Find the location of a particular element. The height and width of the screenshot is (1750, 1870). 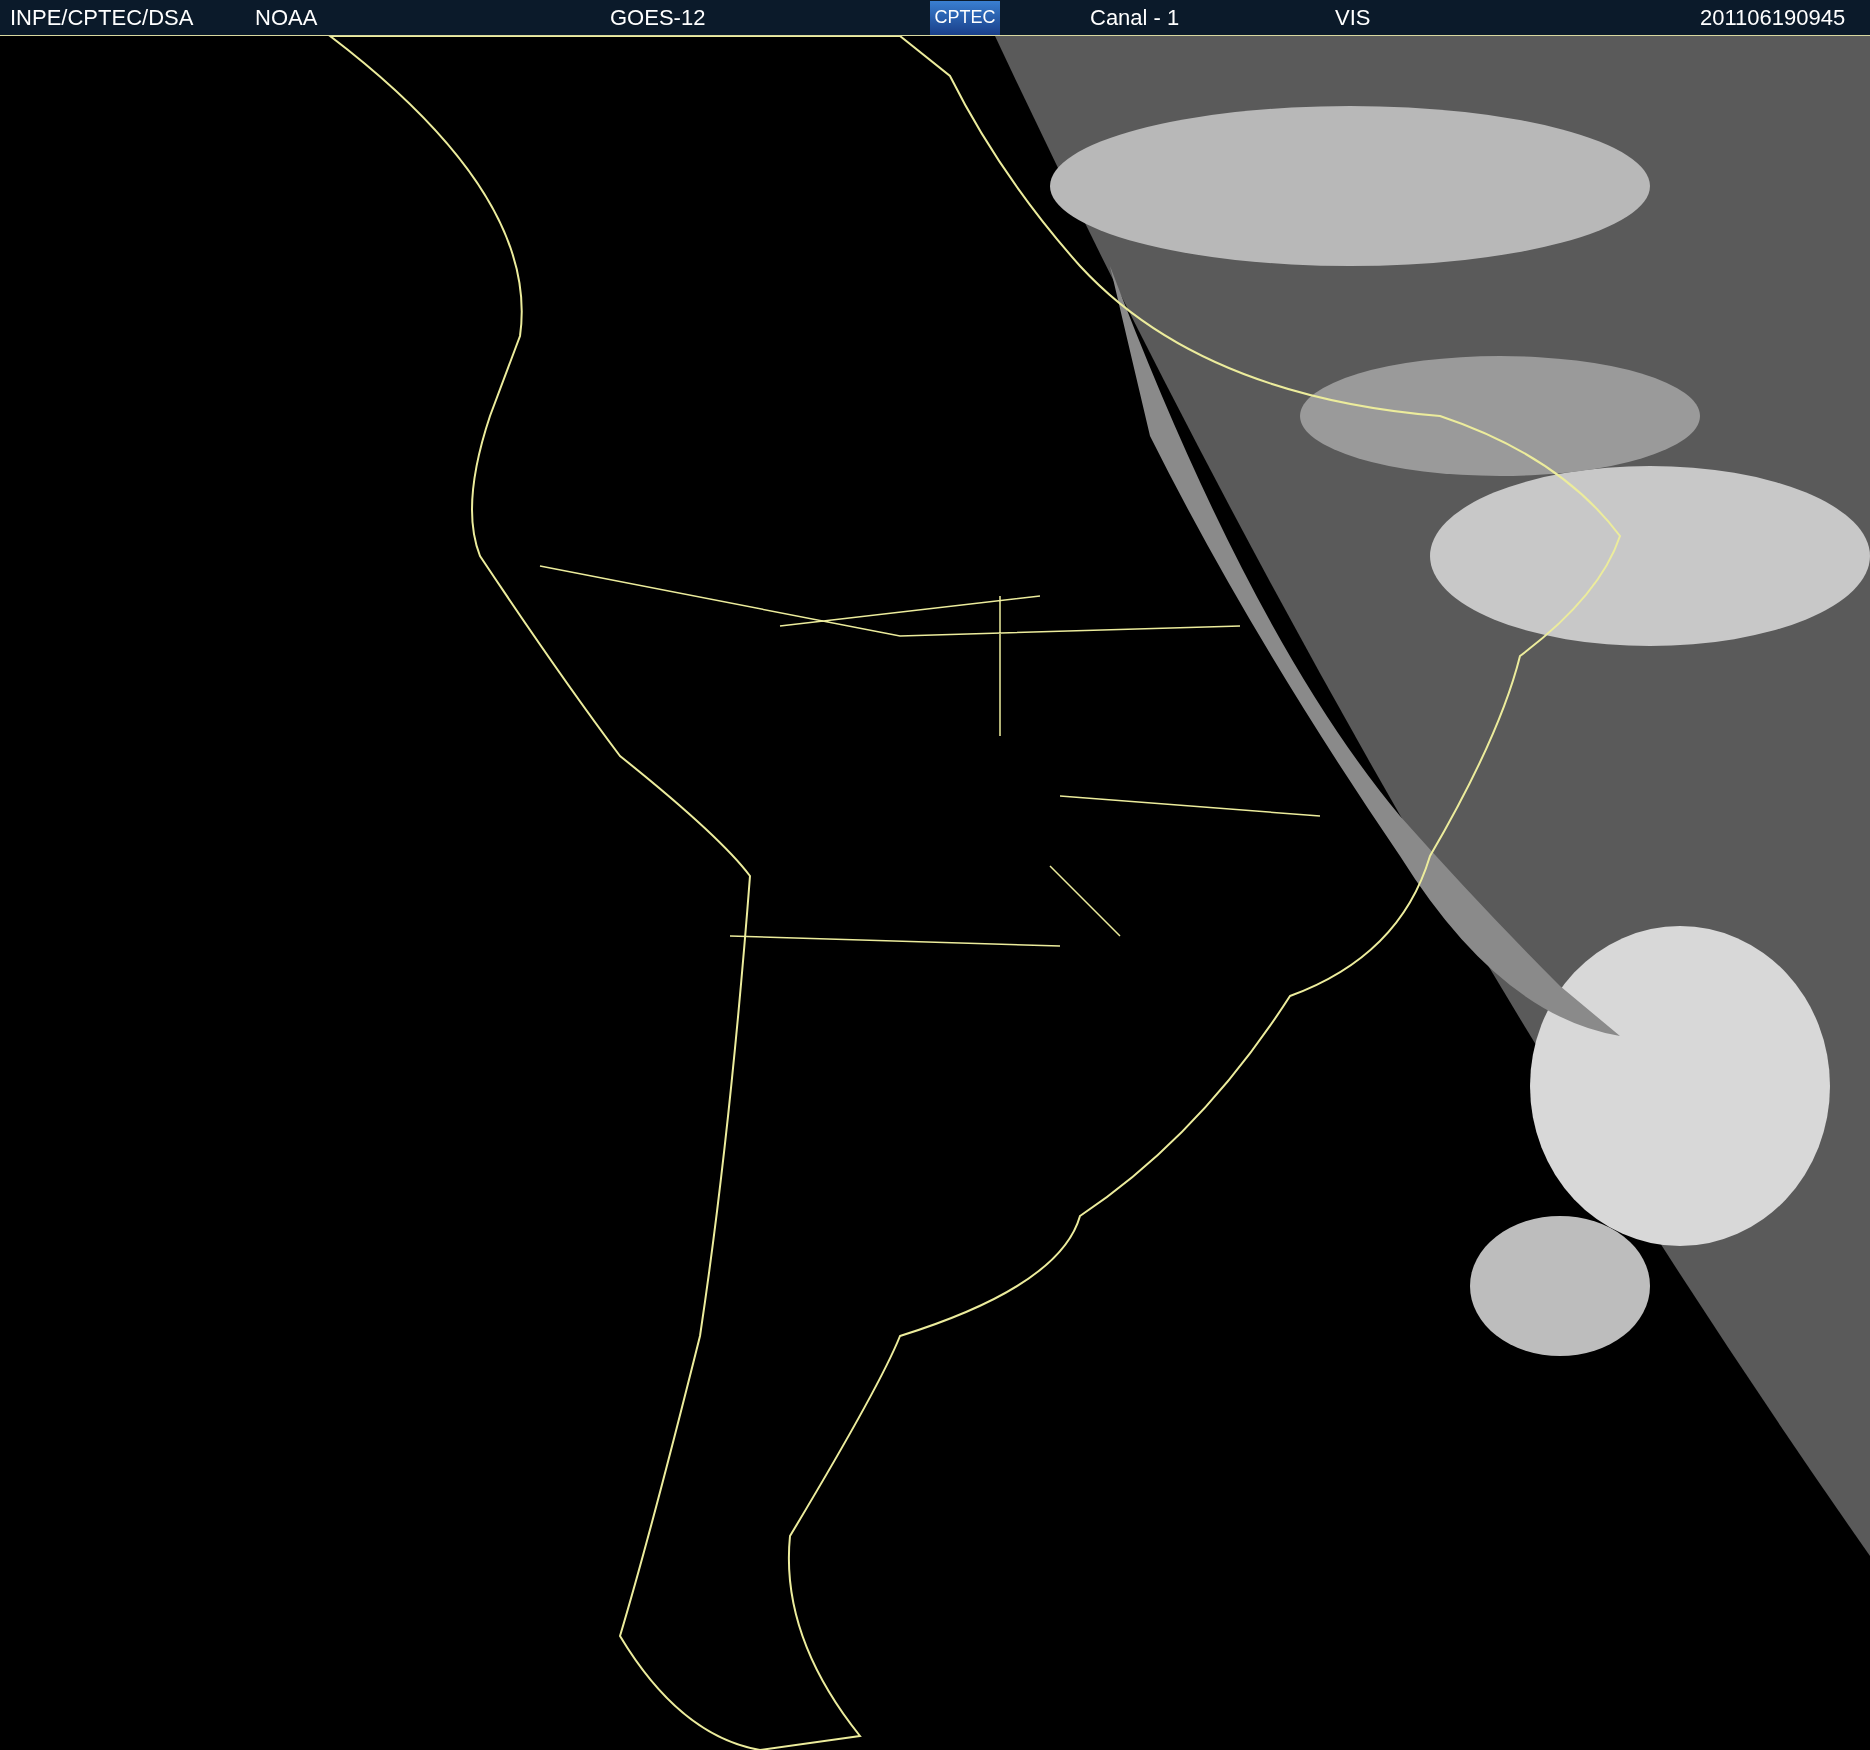

agency-label: NOAA is located at coordinates (287, 18).